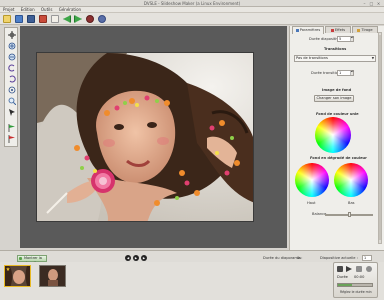 Image resolution: width=384 pixels, height=300 pixels. Describe the element at coordinates (359, 269) in the screenshot. I see `loop-icon` at that location.